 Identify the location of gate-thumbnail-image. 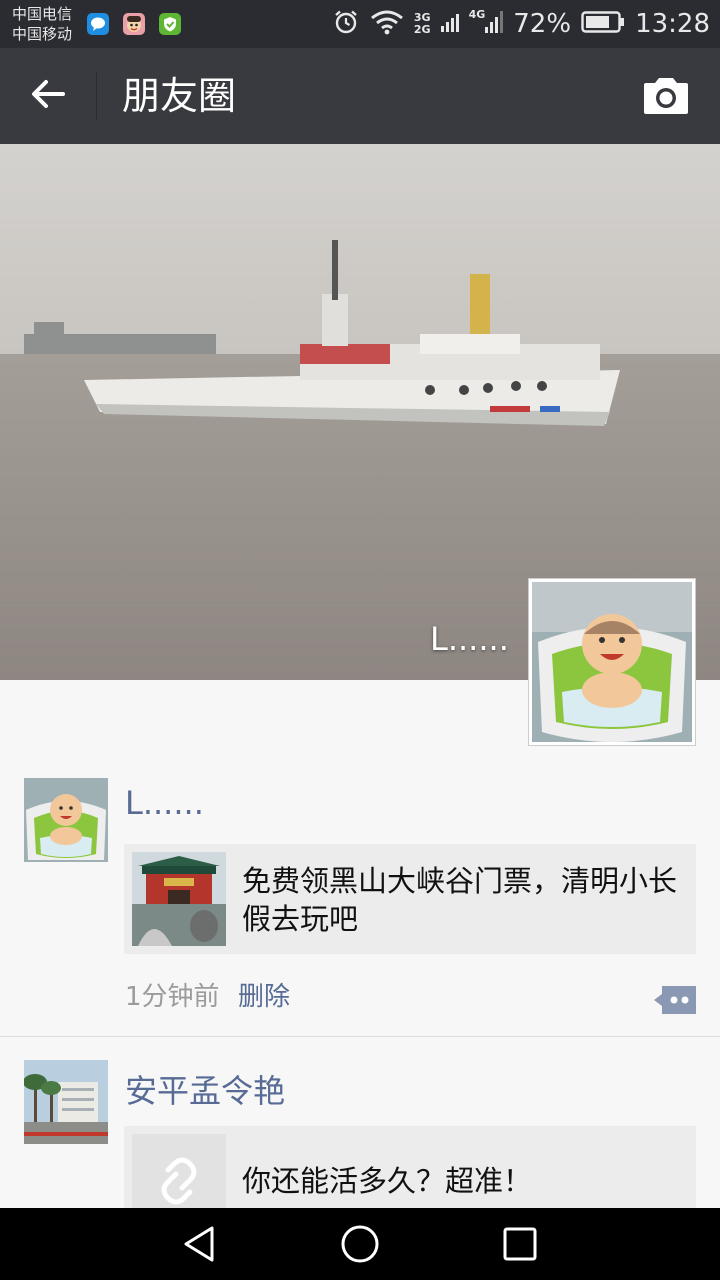
(179, 899).